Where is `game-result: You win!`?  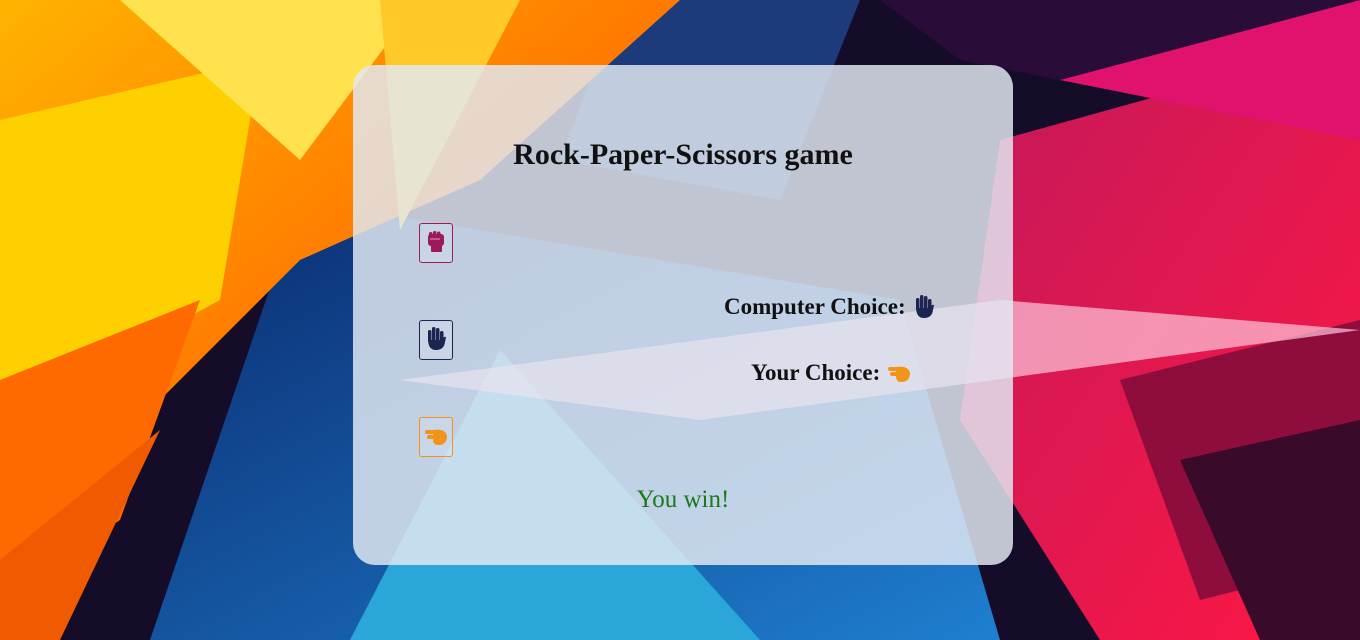 game-result: You win! is located at coordinates (683, 499).